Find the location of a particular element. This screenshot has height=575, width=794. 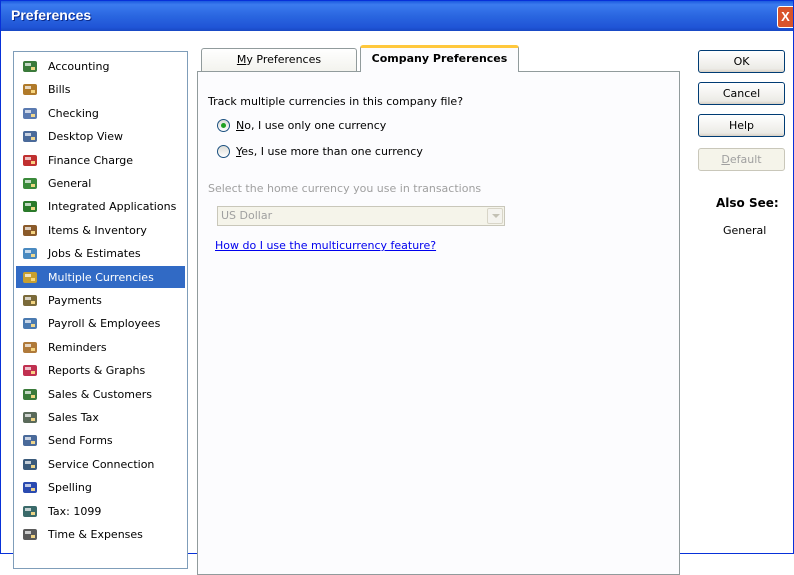

sales-customers-icon is located at coordinates (30, 394).